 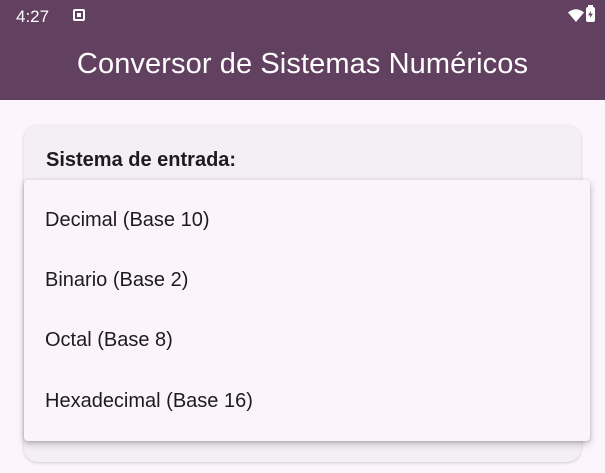 What do you see at coordinates (590, 13) in the screenshot?
I see `battery-charging-icon` at bounding box center [590, 13].